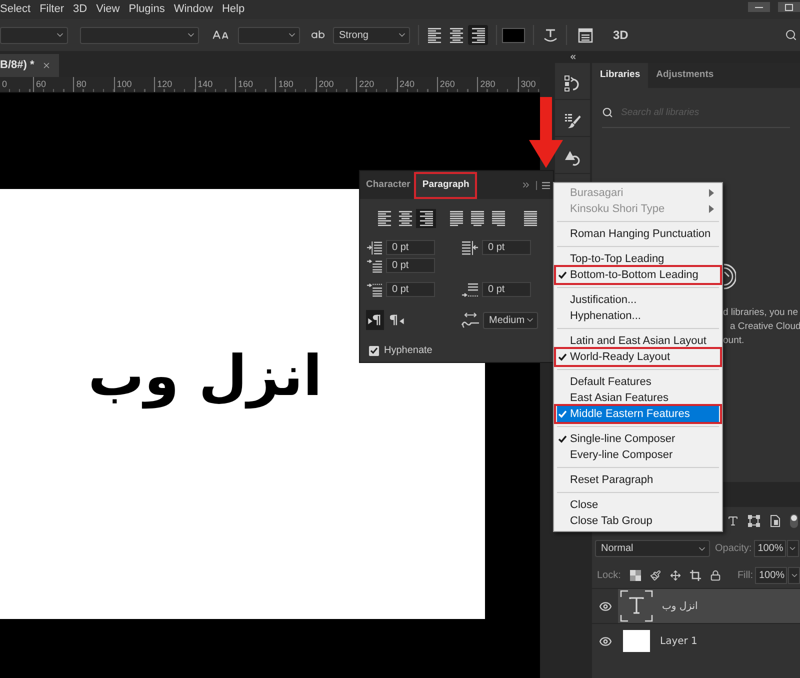 Image resolution: width=800 pixels, height=678 pixels. Describe the element at coordinates (709, 606) in the screenshot. I see `layer-item: انزل وب` at that location.